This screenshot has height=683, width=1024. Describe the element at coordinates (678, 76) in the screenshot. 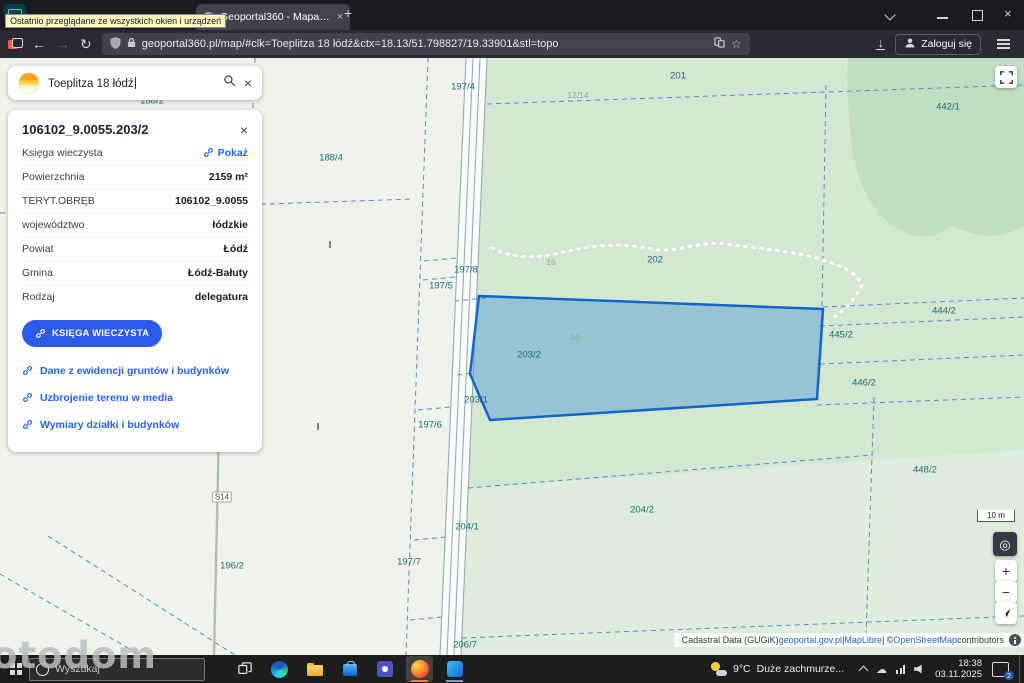

I see `parcel-label: 201` at that location.